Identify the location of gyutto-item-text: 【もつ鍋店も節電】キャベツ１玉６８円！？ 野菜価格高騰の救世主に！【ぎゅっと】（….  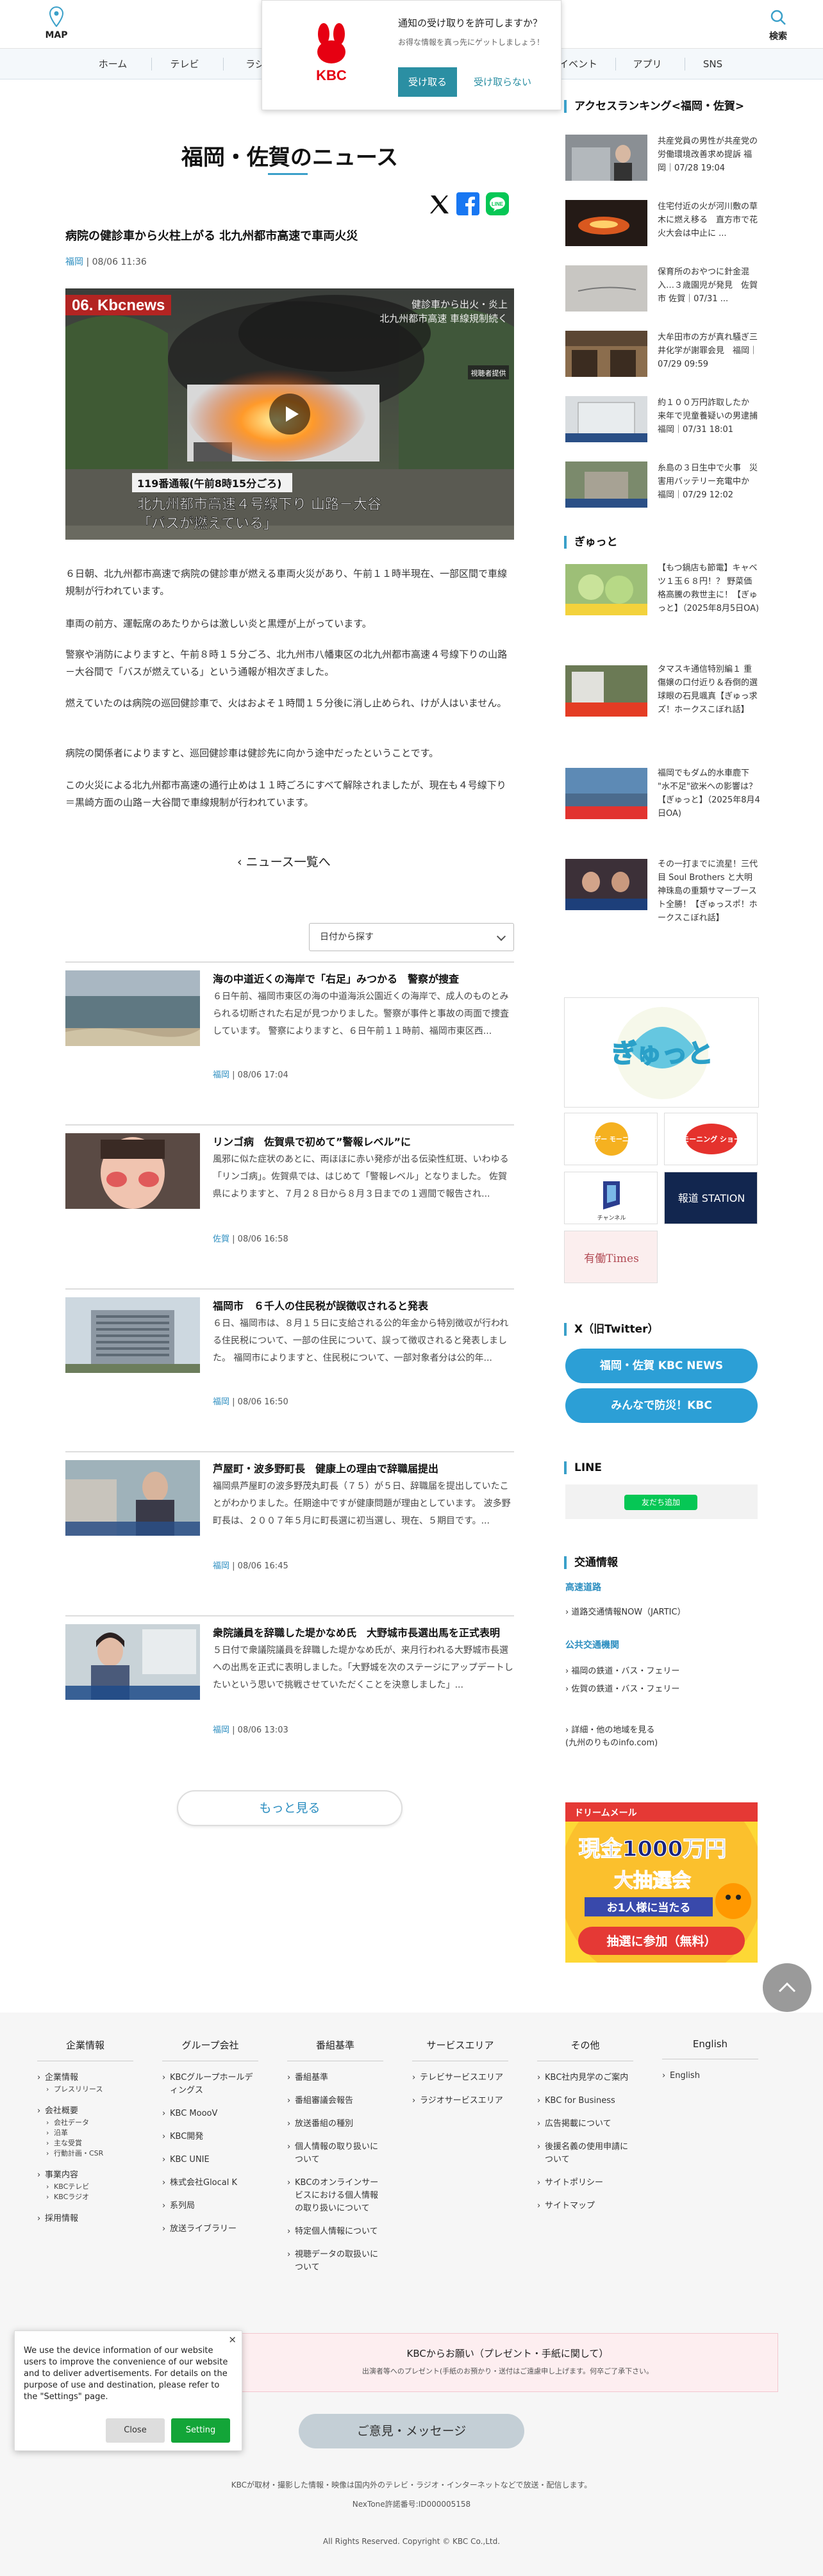
(709, 588).